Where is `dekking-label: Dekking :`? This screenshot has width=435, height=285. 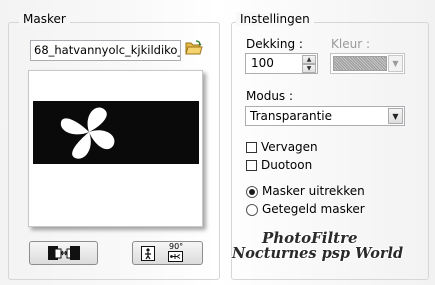 dekking-label: Dekking : is located at coordinates (274, 44).